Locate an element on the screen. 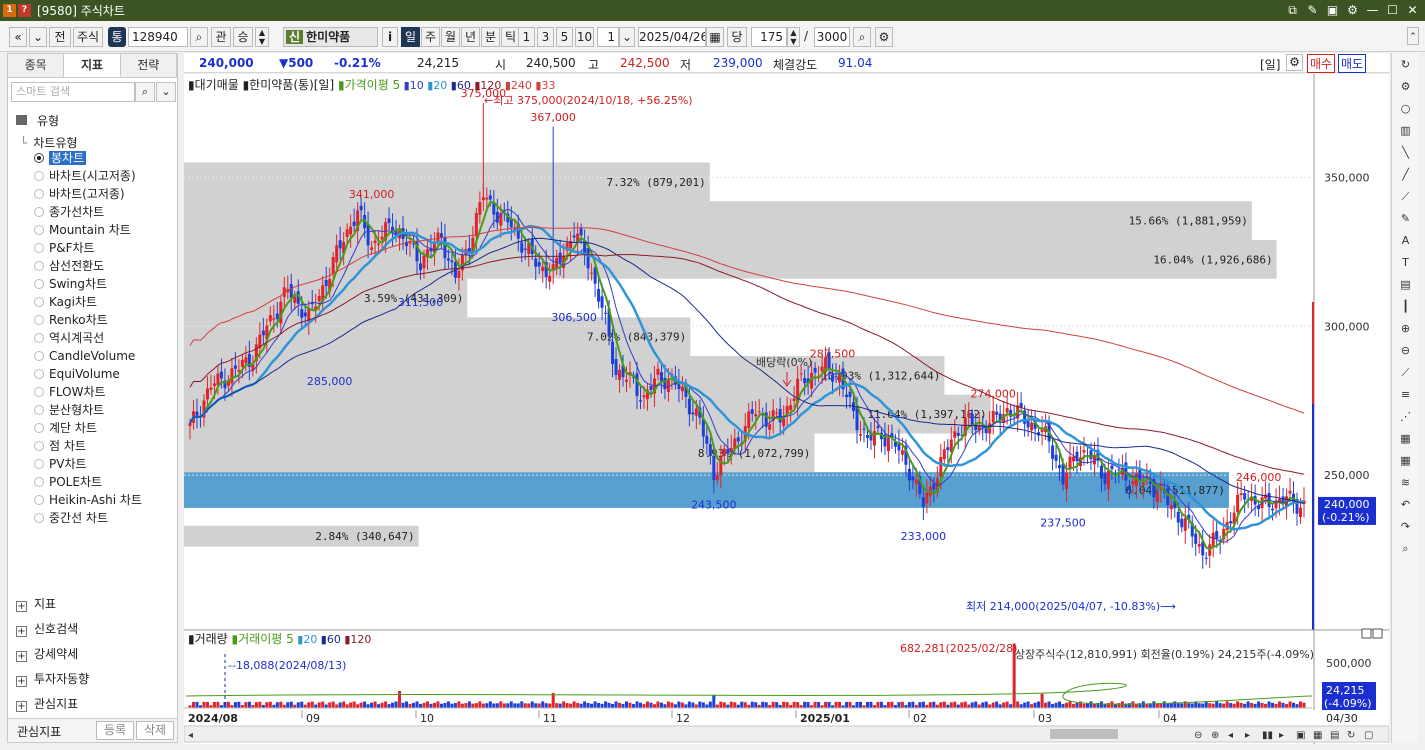  chart-type-head: └ 차트유형 is located at coordinates (48, 142).